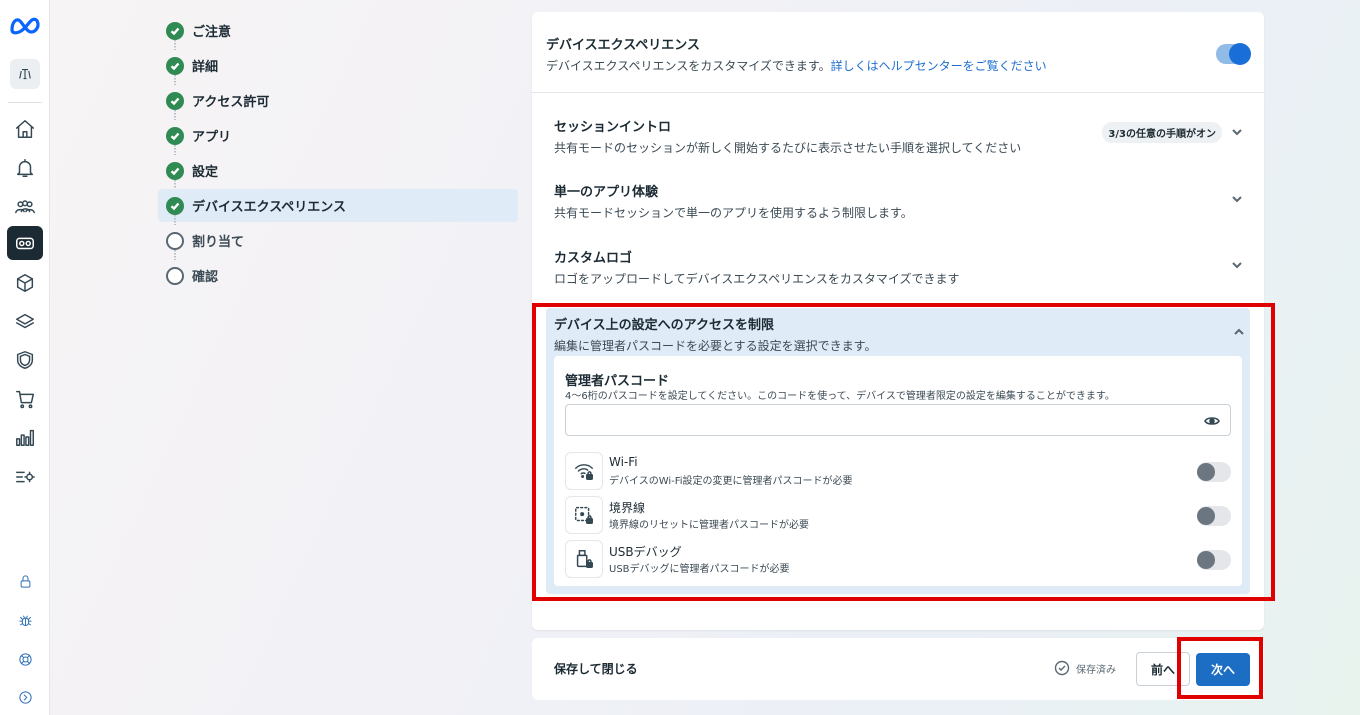  What do you see at coordinates (25, 581) in the screenshot?
I see `lock-icon` at bounding box center [25, 581].